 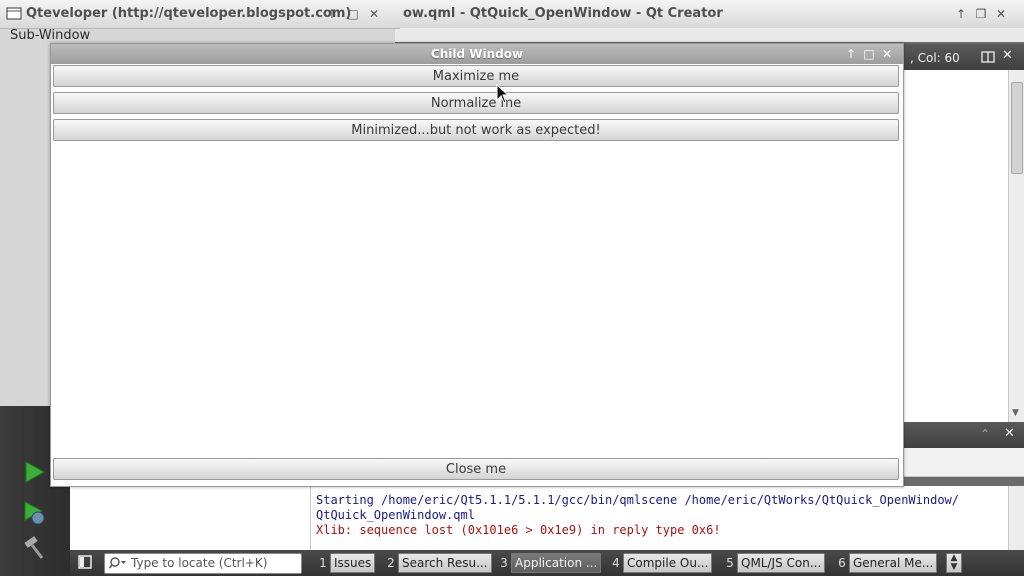 What do you see at coordinates (503, 94) in the screenshot?
I see `mouse-cursor-icon` at bounding box center [503, 94].